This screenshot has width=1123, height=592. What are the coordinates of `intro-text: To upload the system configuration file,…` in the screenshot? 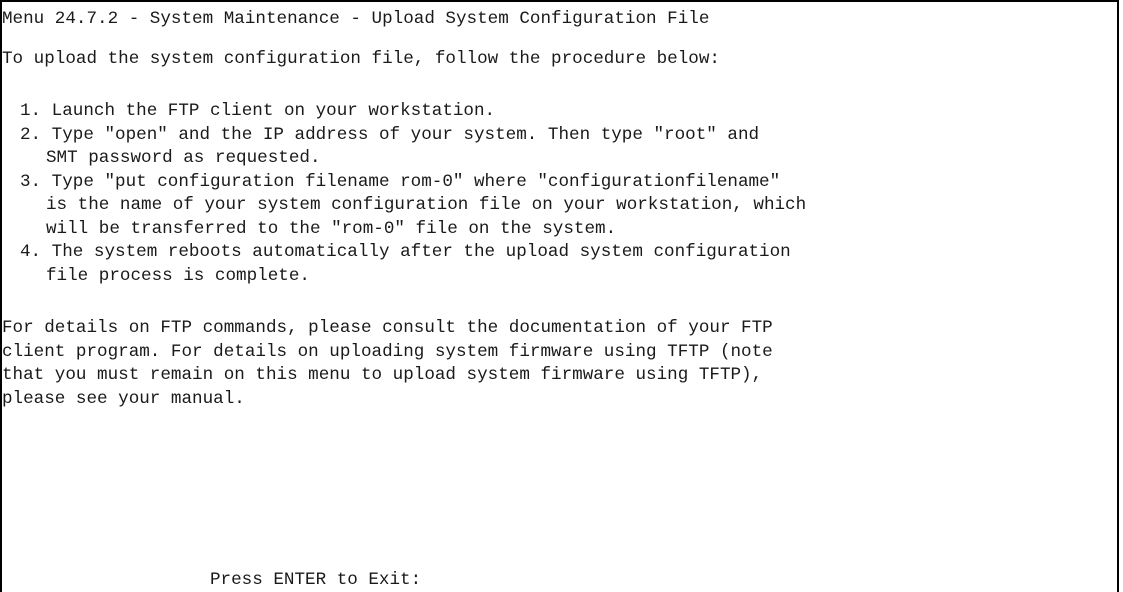 It's located at (361, 59).